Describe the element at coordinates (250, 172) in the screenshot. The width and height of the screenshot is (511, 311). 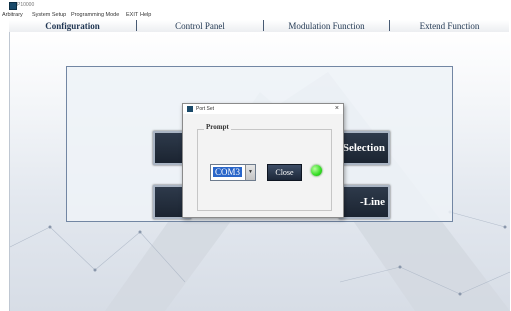
I see `chevron-down-icon: ▼` at that location.